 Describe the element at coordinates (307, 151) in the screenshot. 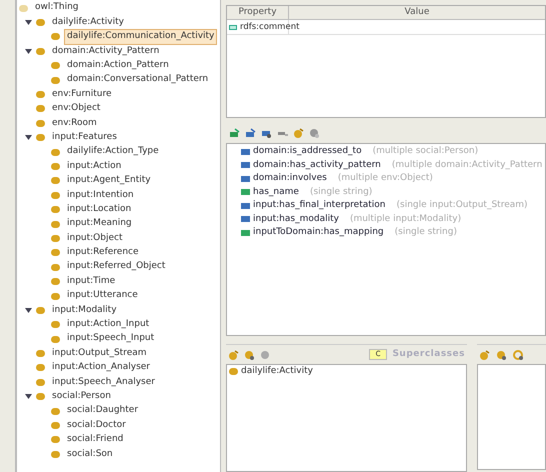

I see `slot-name: domain:is_addressed_to` at that location.